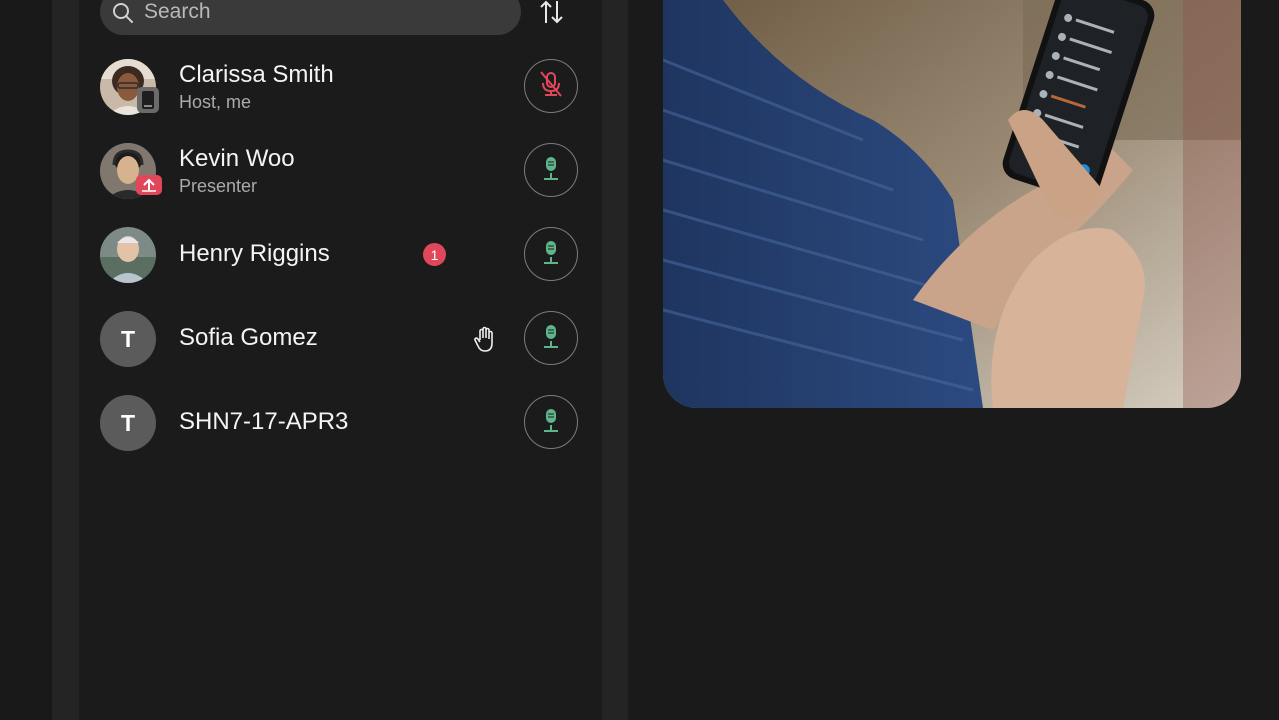 This screenshot has height=720, width=1279. What do you see at coordinates (340, 255) in the screenshot?
I see `participant-row: Henry Riggins 1` at bounding box center [340, 255].